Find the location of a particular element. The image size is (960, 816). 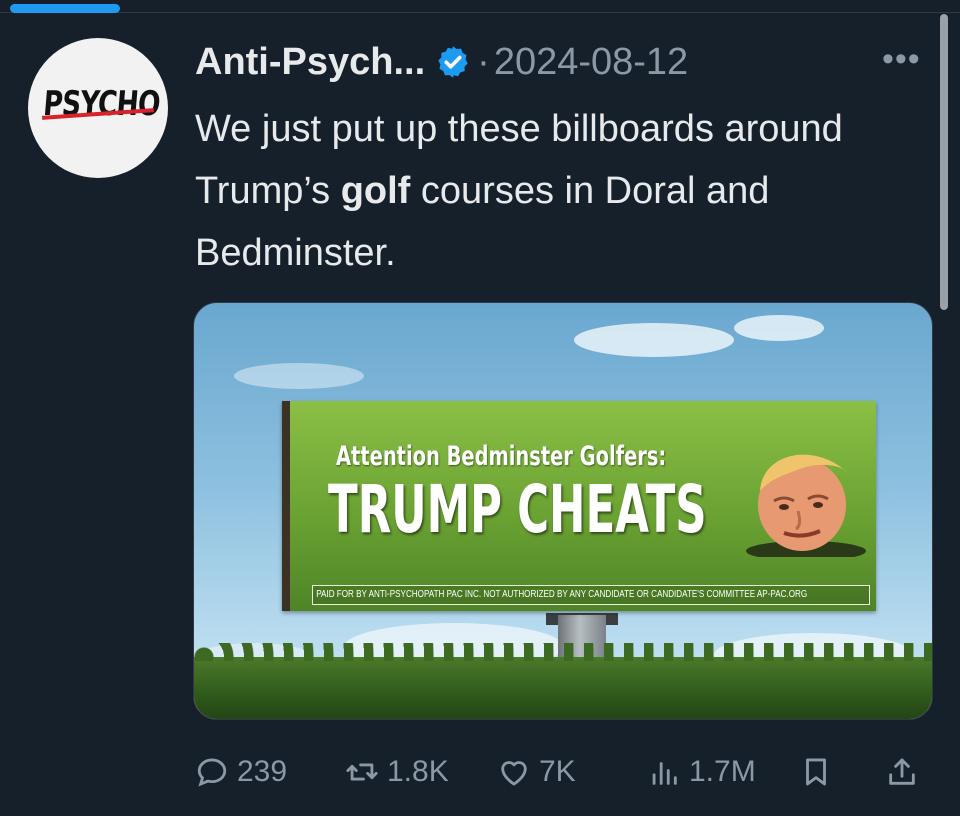

face-portrait-icon is located at coordinates (806, 505).